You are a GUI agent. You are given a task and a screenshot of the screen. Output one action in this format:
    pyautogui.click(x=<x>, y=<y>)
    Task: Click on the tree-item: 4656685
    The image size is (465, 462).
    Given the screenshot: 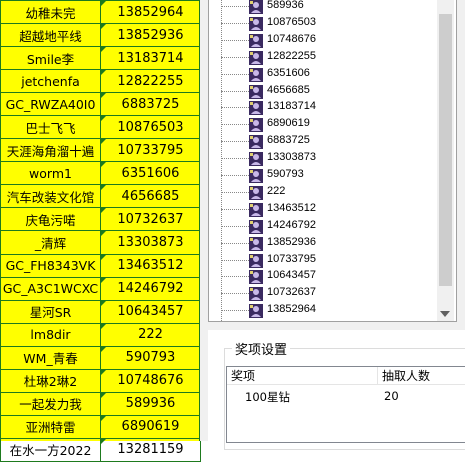 What is the action you would take?
    pyautogui.click(x=324, y=91)
    